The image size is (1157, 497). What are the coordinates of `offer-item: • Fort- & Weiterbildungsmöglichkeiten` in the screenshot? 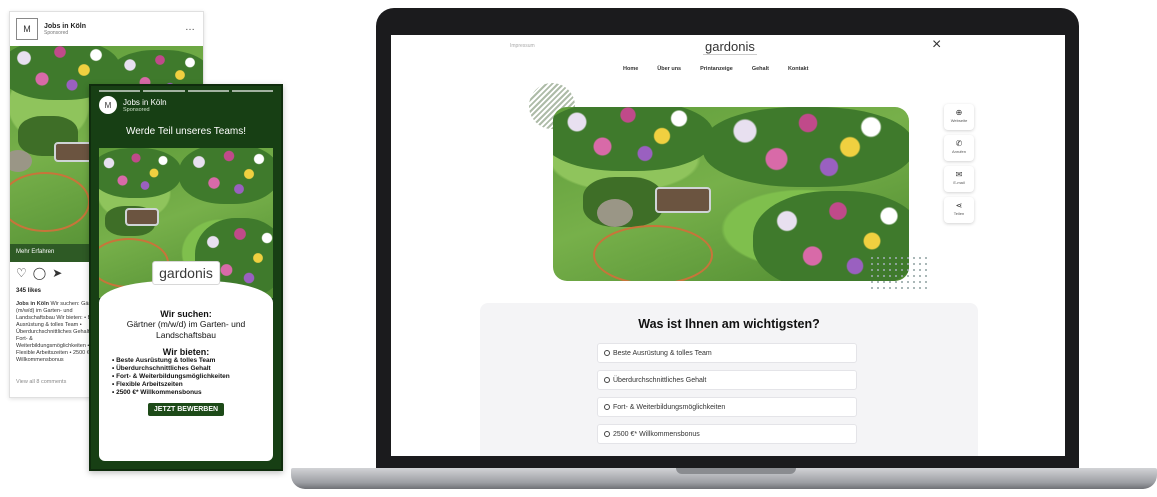 It's located at (171, 376).